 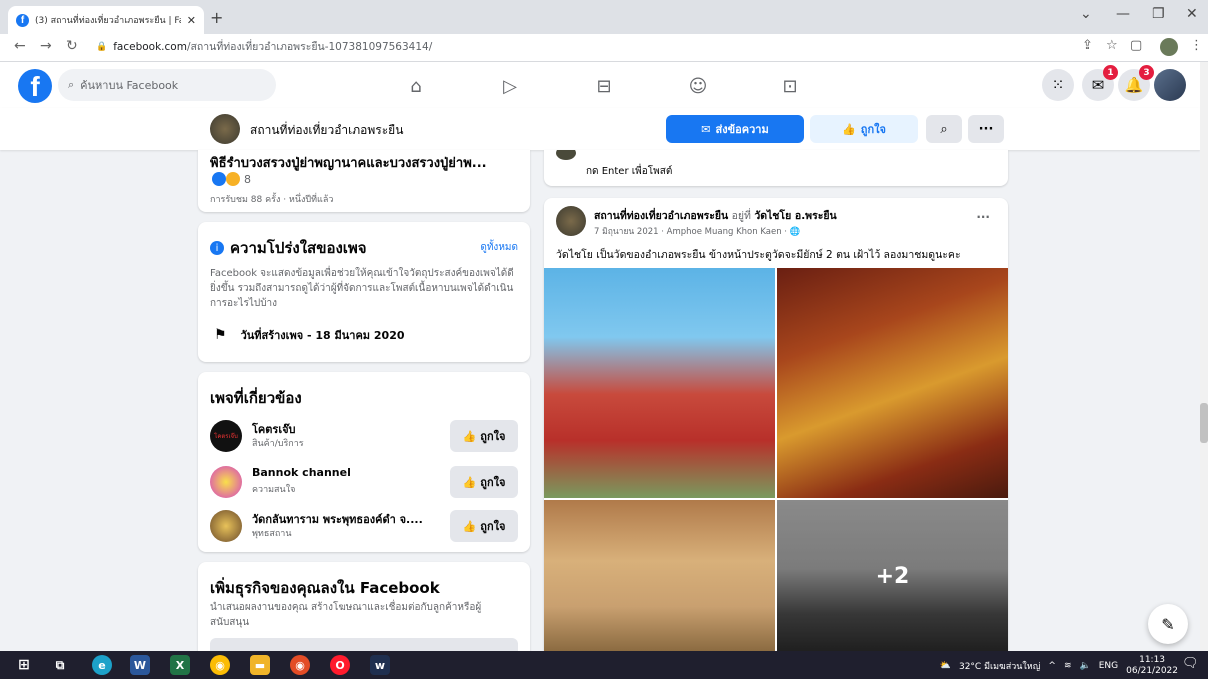 What do you see at coordinates (226, 436) in the screenshot?
I see `related-page-avatar: โคตรเจ๊บ` at bounding box center [226, 436].